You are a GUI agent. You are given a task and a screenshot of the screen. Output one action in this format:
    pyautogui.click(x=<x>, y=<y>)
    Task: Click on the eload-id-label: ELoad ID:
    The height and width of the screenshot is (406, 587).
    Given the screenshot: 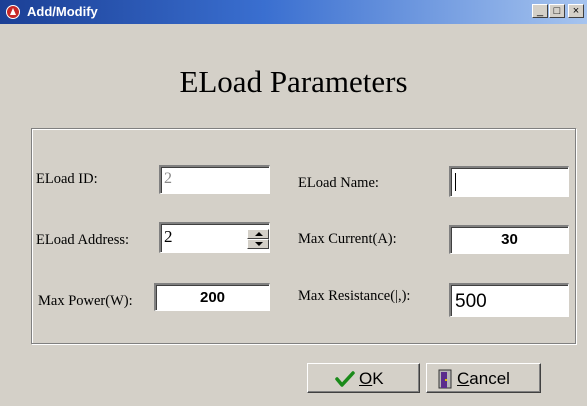 What is the action you would take?
    pyautogui.click(x=67, y=179)
    